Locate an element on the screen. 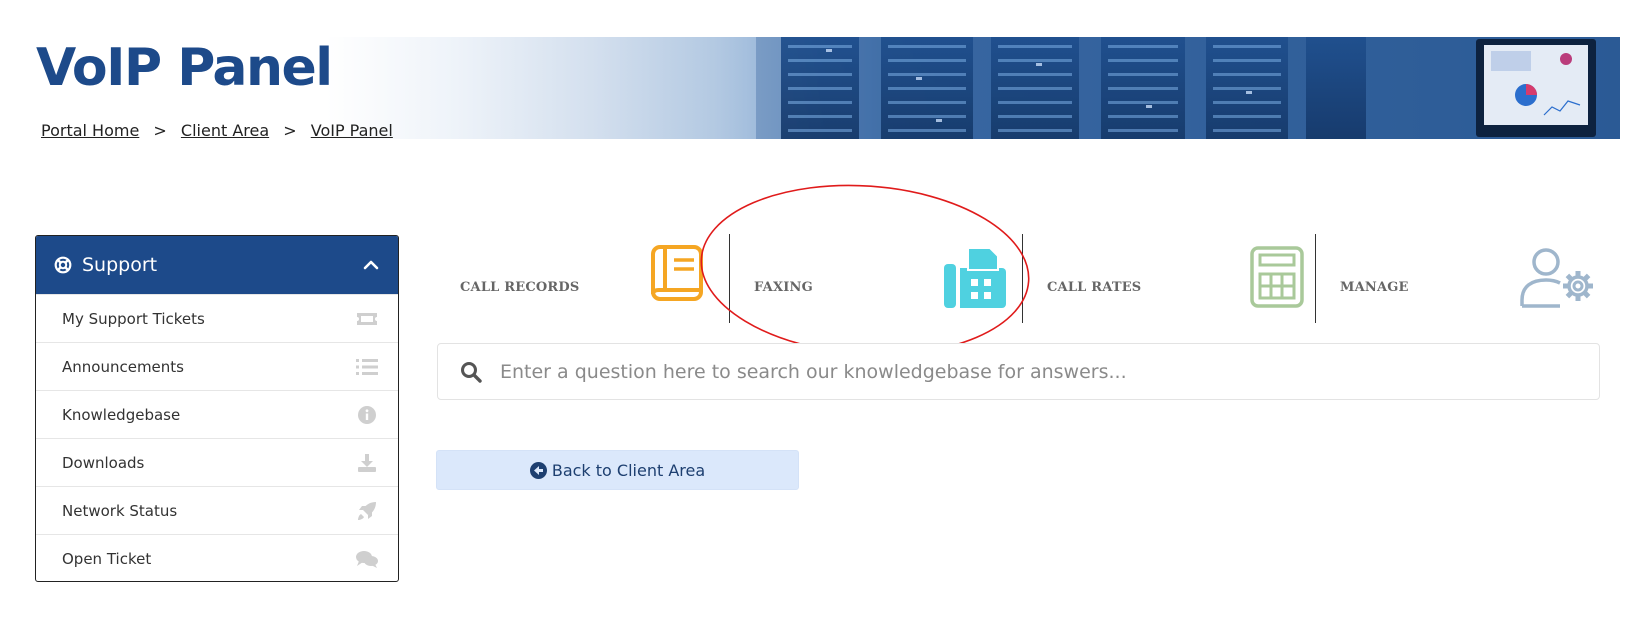  sidebar-title: Support is located at coordinates (120, 265).